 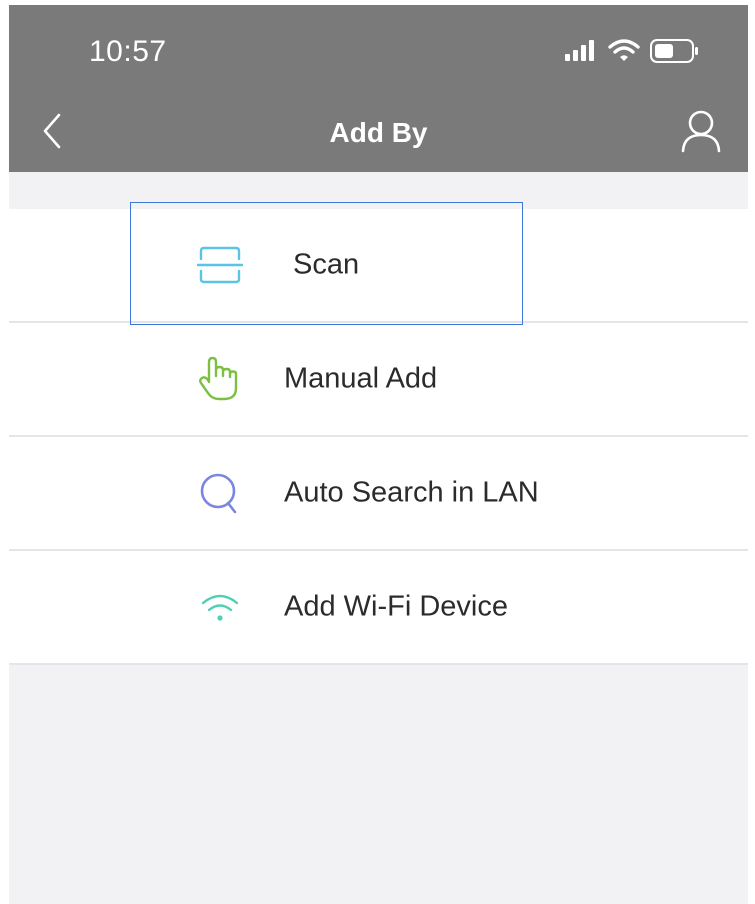 I want to click on manual-add-label: Manual Add, so click(x=361, y=378).